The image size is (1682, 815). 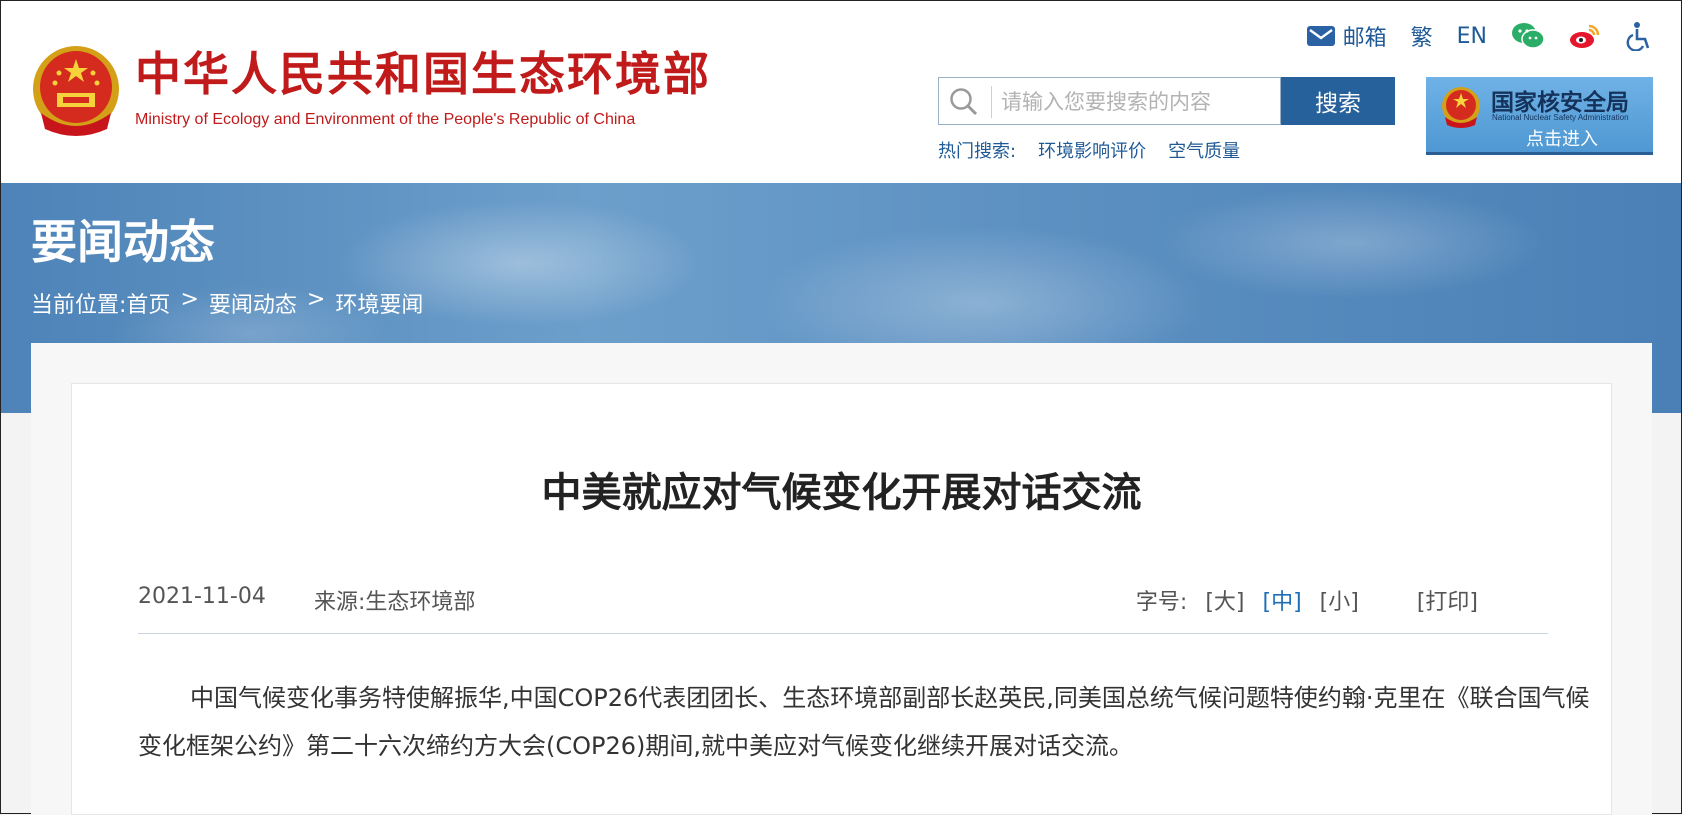 I want to click on accessibility-icon, so click(x=1638, y=36).